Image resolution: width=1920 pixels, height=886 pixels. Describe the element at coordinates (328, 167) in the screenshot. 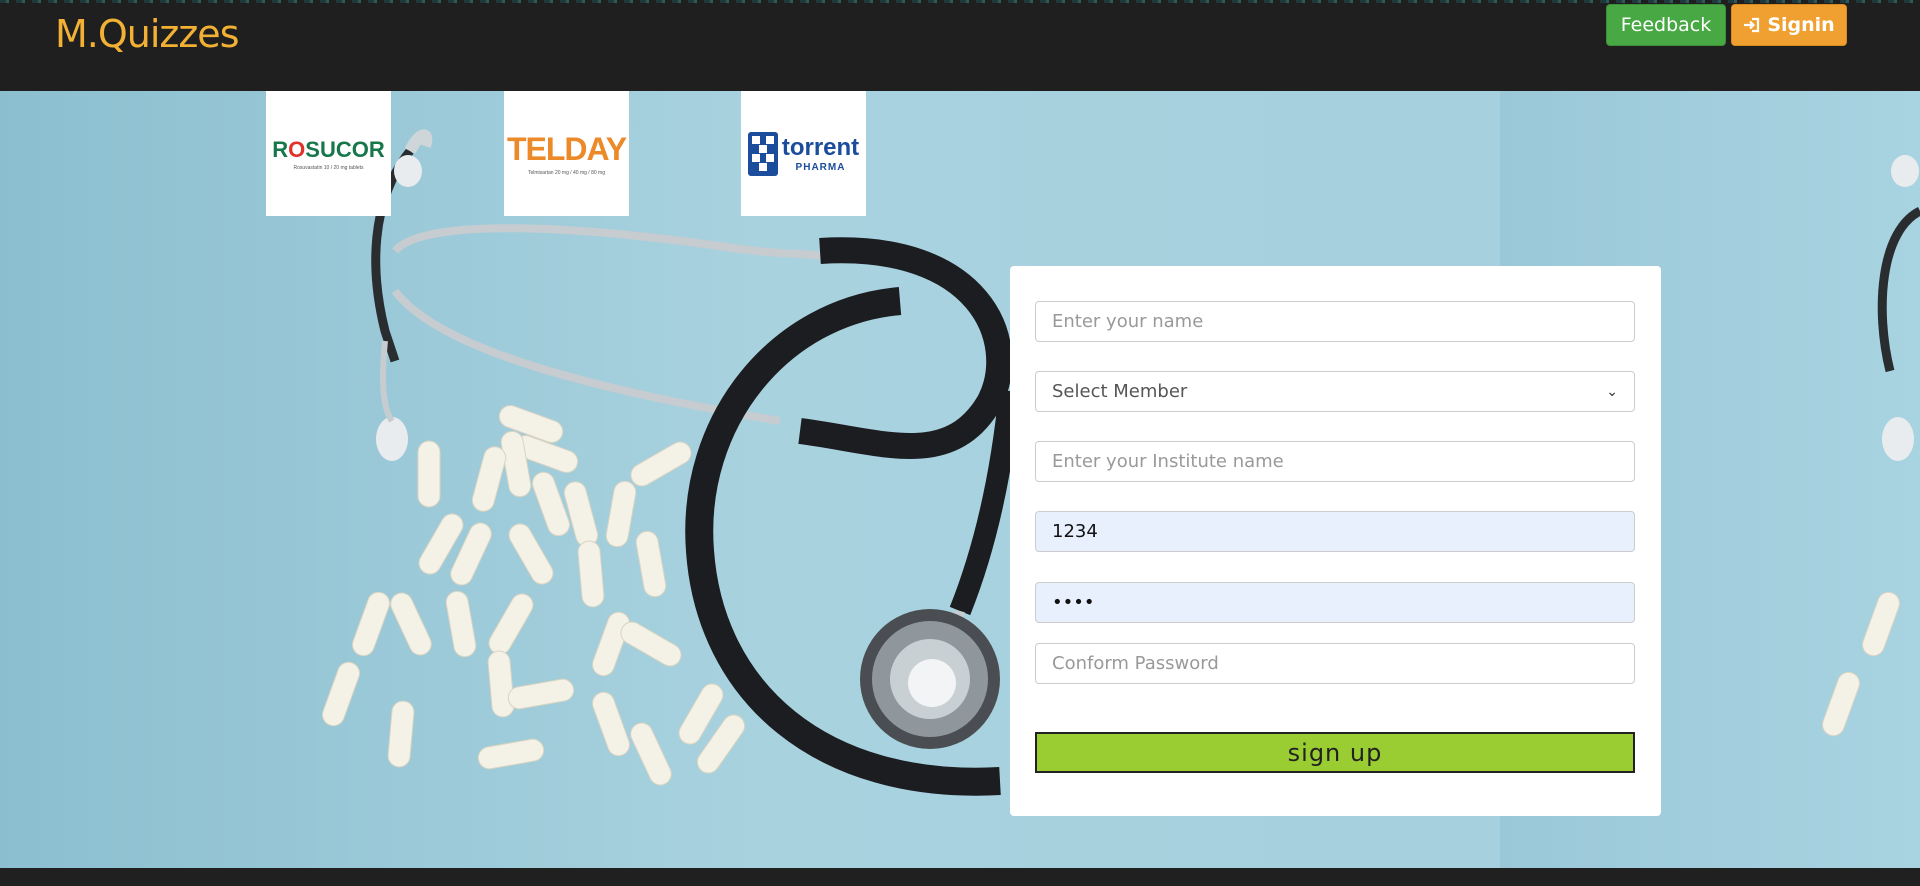

I see `rosucor-logo-sub: Rosuvastatin 10 / 20 mg tablets` at that location.